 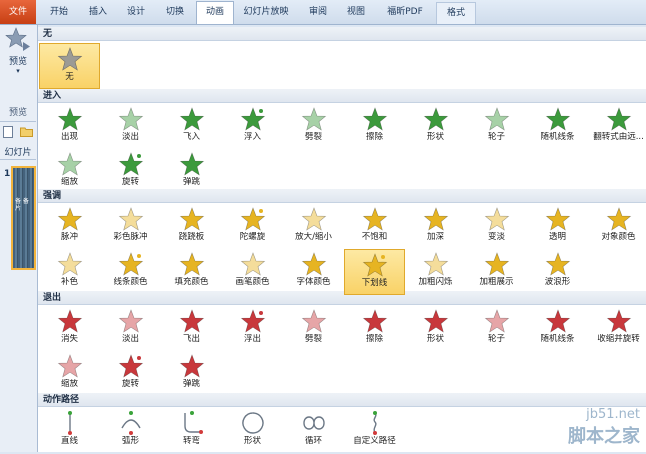 I want to click on preview-star-icon, so click(x=17, y=39).